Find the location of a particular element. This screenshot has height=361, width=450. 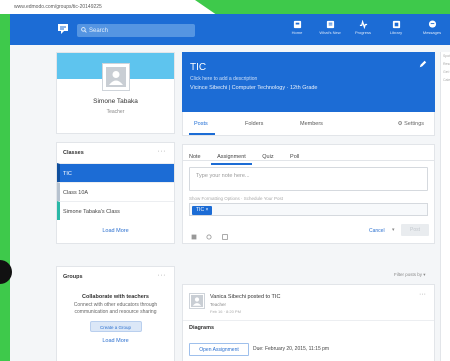

due-date: Due: February 20, 2015, 11:15 pm is located at coordinates (291, 349).